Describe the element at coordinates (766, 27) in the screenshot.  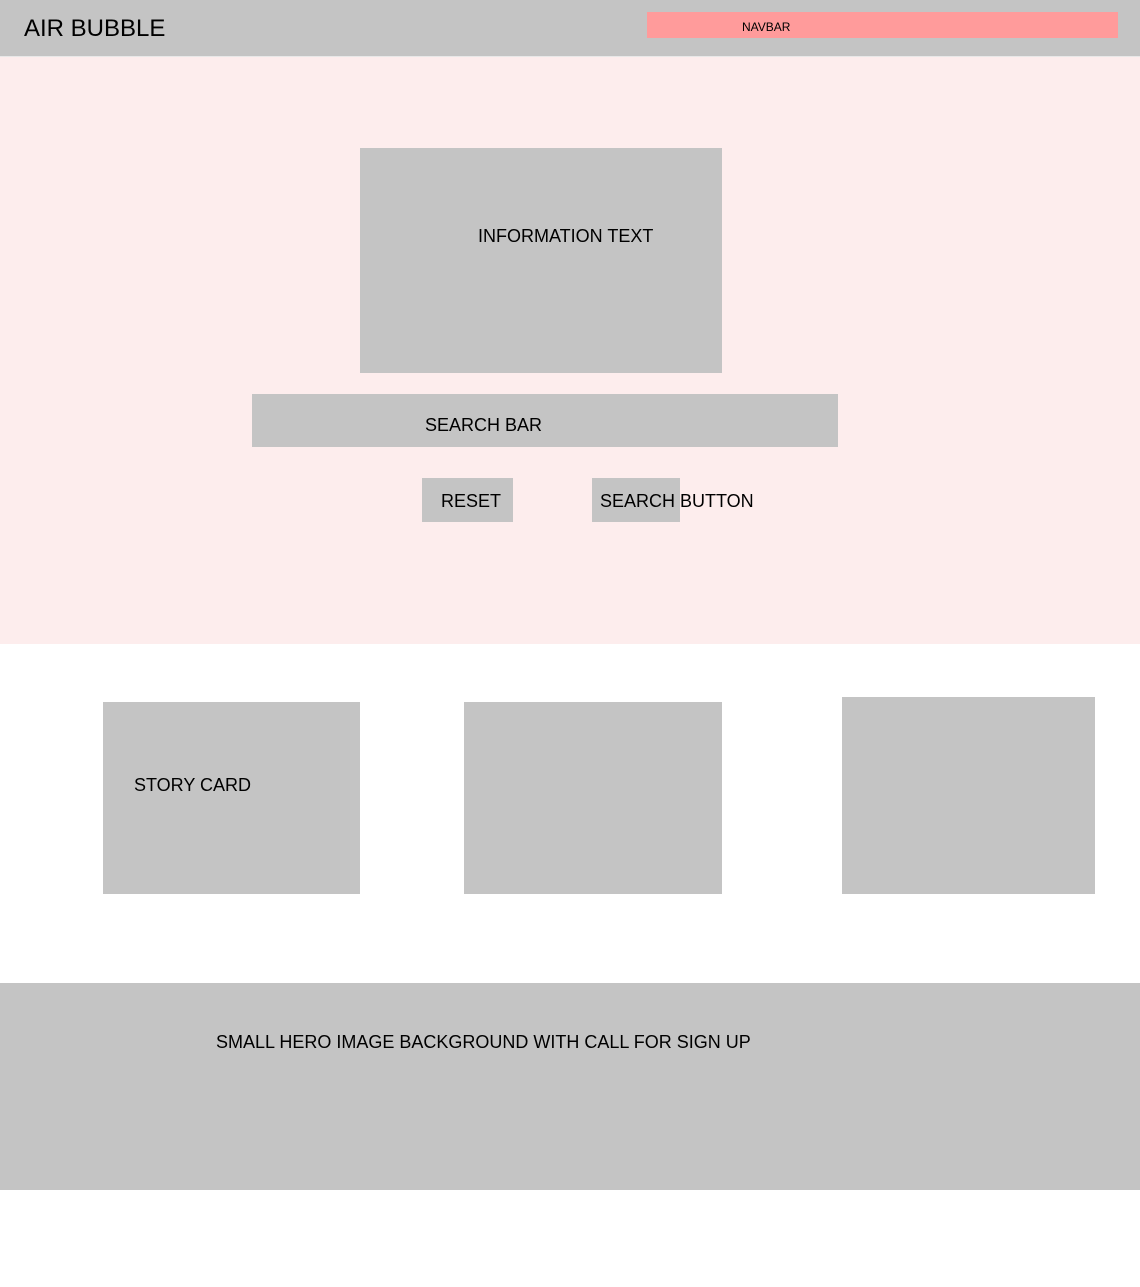
I see `navbar-label: NAVBAR` at that location.